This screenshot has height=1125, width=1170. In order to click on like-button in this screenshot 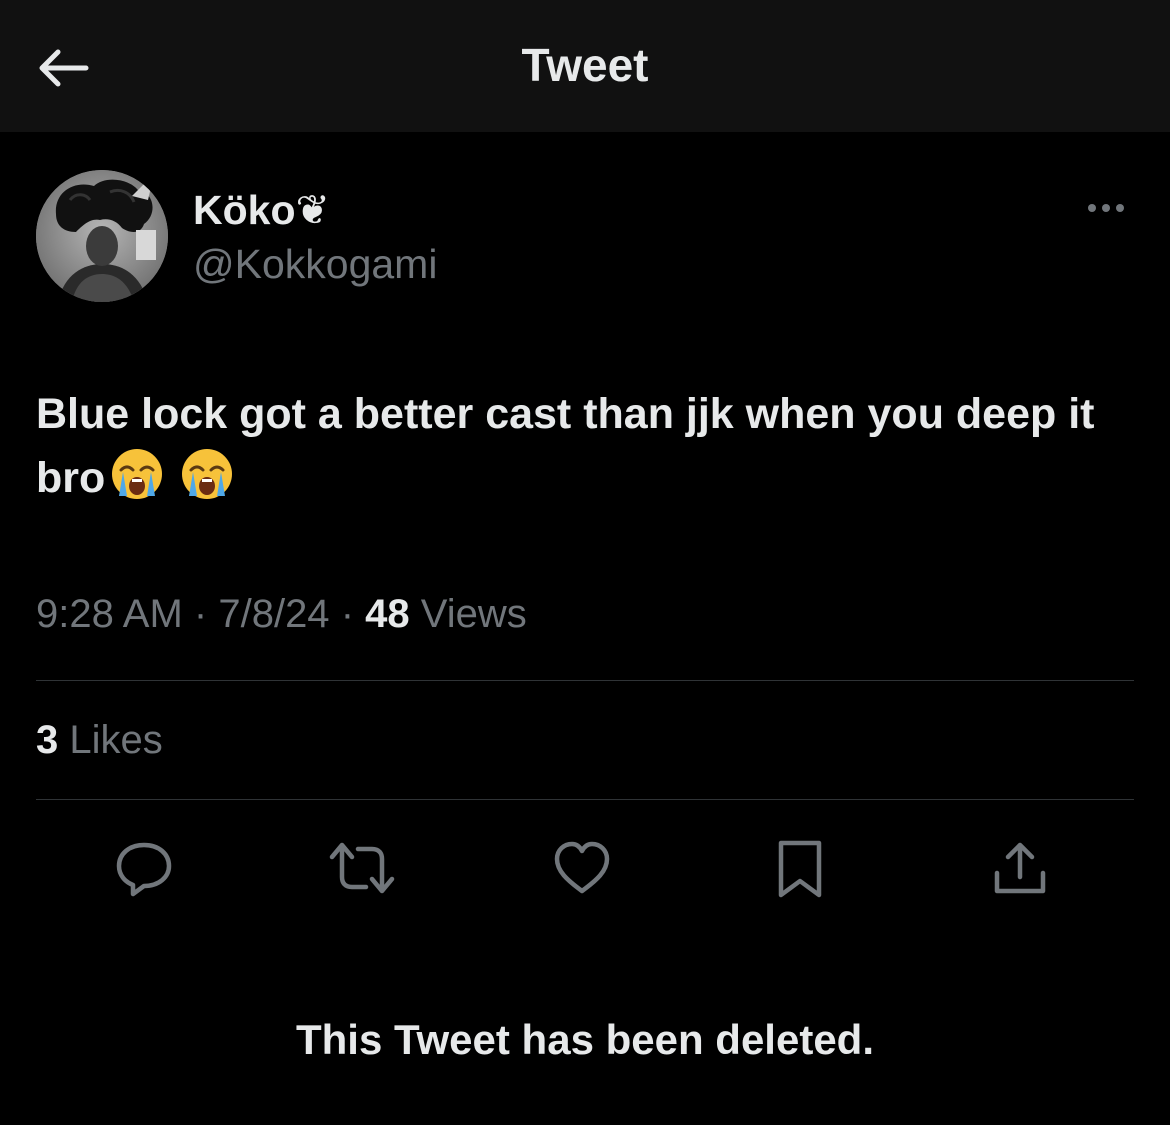, I will do `click(582, 868)`.